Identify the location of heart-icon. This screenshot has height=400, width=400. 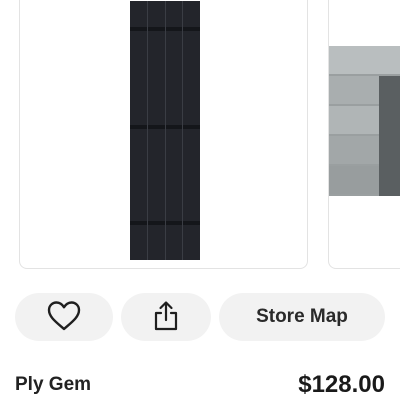
(64, 317).